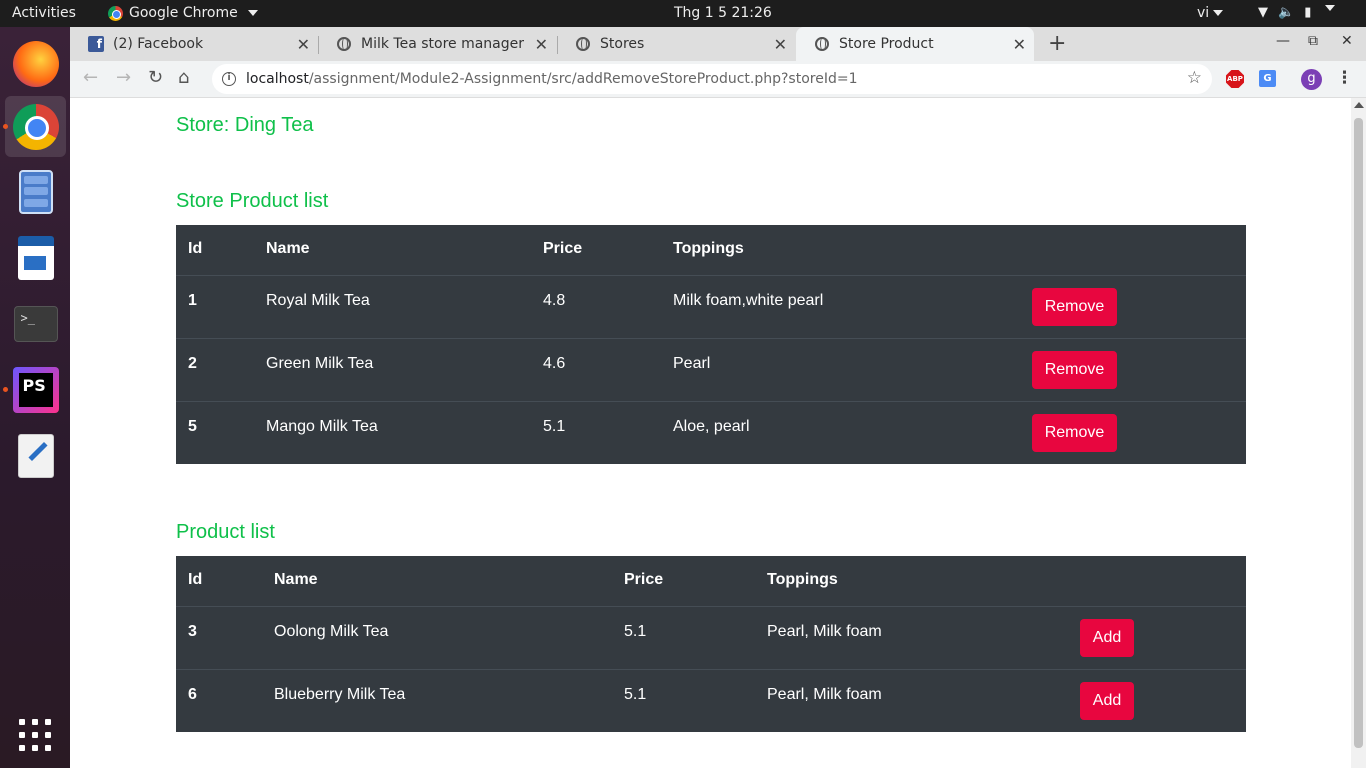 This screenshot has width=1366, height=768. I want to click on files-icon, so click(35, 191).